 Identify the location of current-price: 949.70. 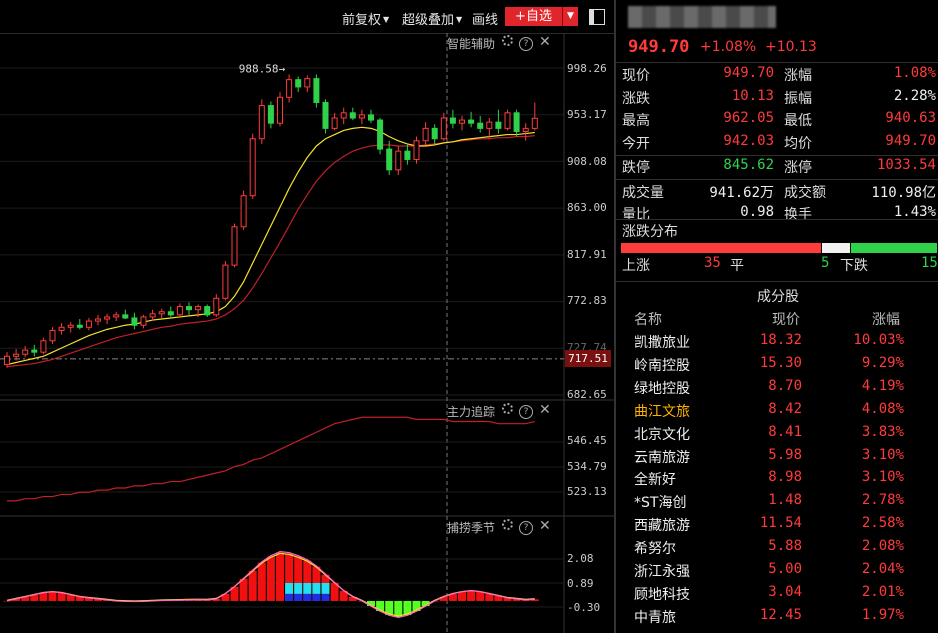
(659, 47).